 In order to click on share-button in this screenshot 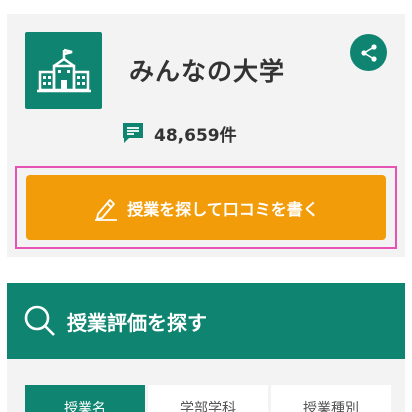, I will do `click(368, 52)`.